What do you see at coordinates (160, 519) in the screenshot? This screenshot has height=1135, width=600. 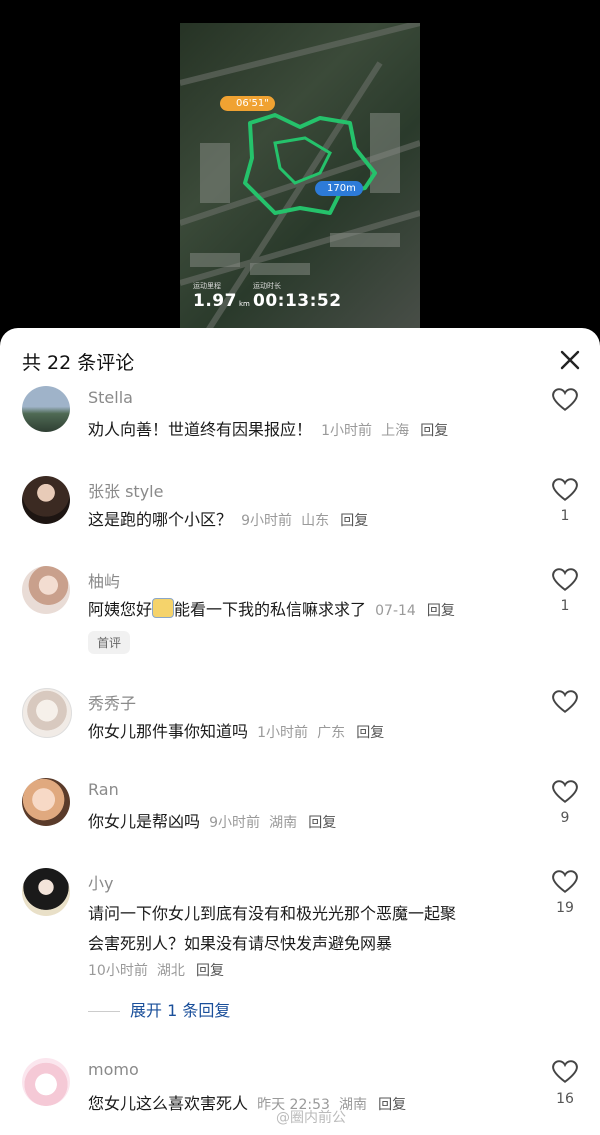 I see `comment-body: 这是跑的哪个小区？` at bounding box center [160, 519].